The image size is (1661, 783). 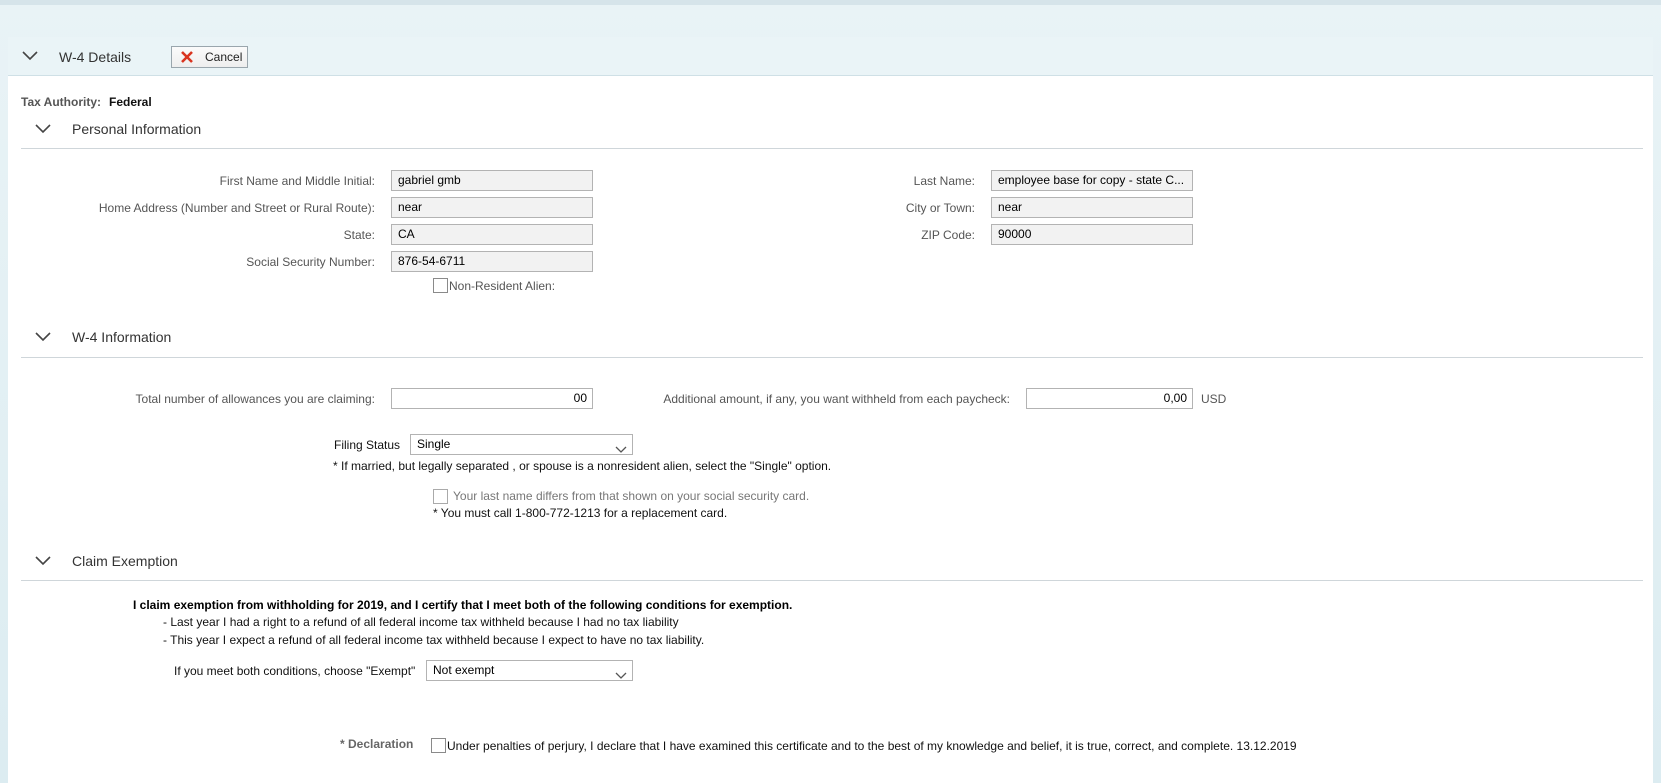 I want to click on allowances-field: 00, so click(x=492, y=398).